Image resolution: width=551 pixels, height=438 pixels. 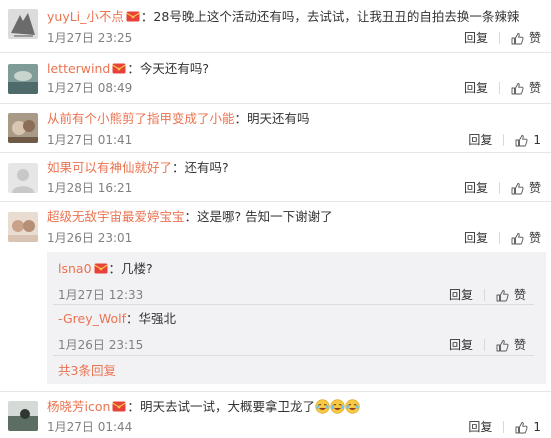 What do you see at coordinates (227, 406) in the screenshot?
I see `comment-text: 明天去试一试，大概要拿卫龙了` at bounding box center [227, 406].